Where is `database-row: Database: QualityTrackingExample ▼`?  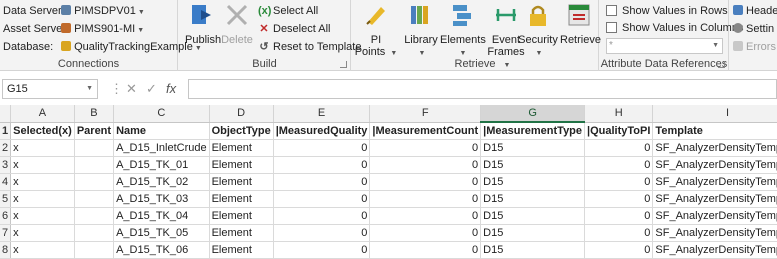 database-row: Database: QualityTrackingExample ▼ is located at coordinates (102, 47).